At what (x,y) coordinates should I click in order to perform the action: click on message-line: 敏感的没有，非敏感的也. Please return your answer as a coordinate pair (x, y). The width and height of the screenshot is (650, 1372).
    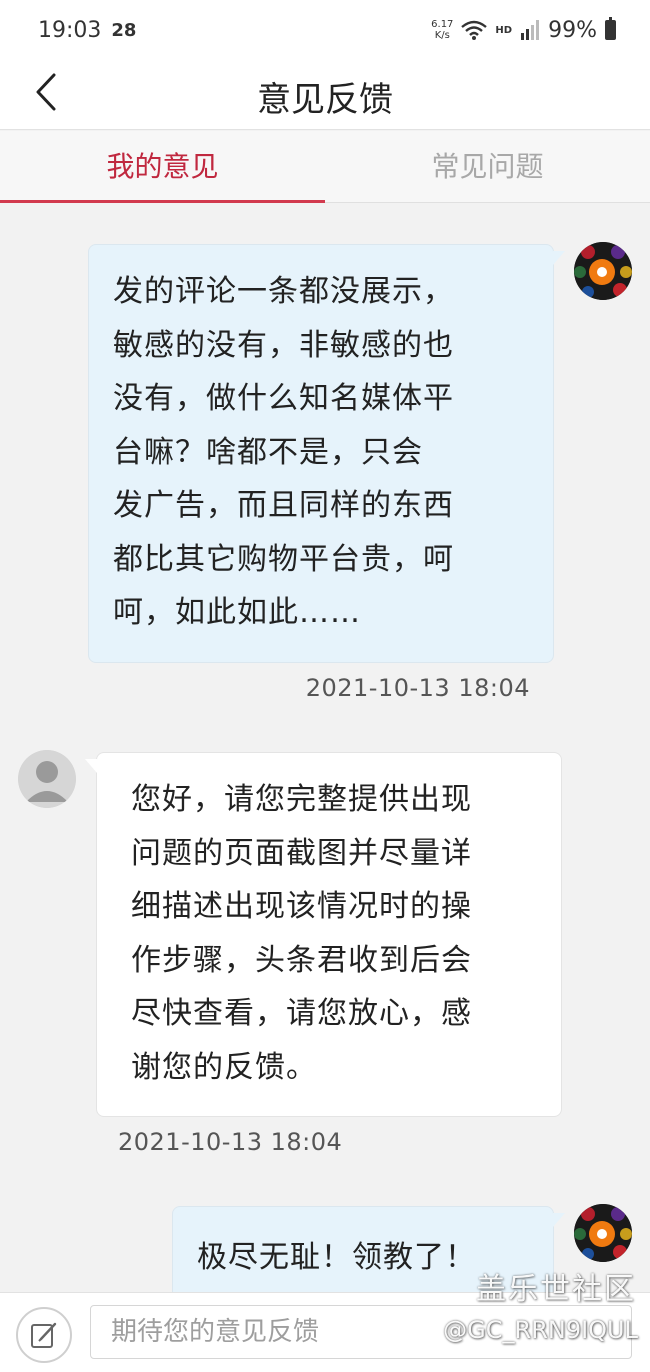
    Looking at the image, I should click on (283, 345).